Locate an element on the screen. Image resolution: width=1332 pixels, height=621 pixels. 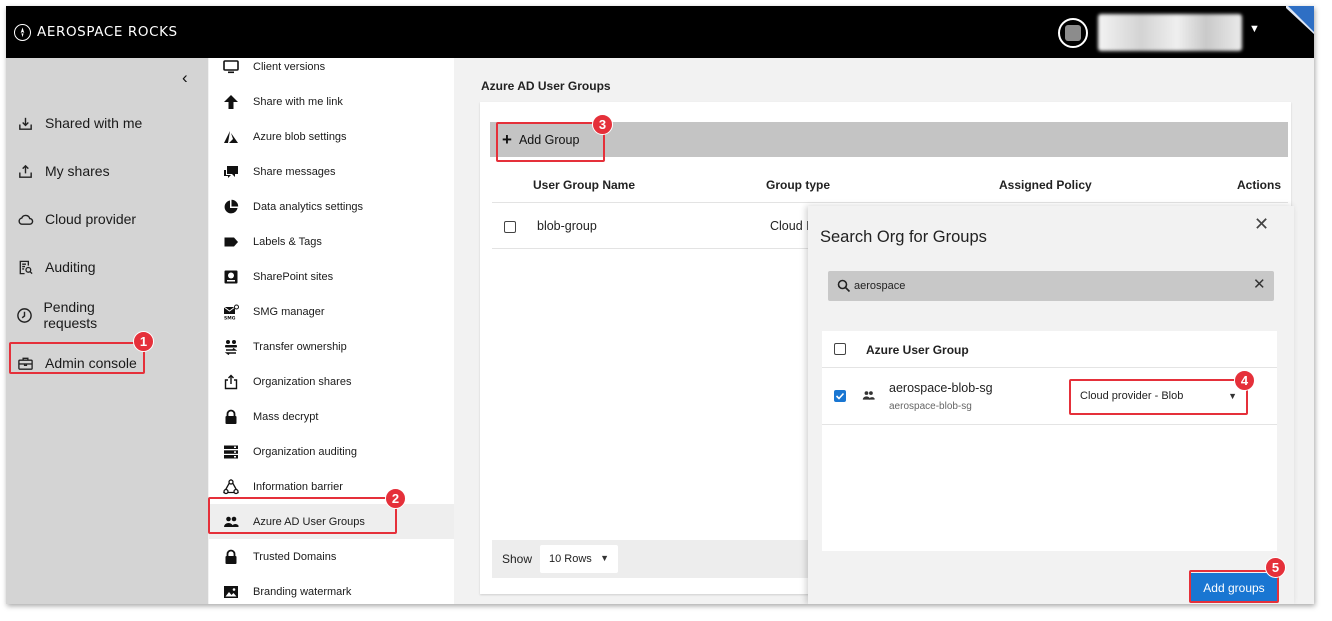
result-checkbox-checked is located at coordinates (840, 396).